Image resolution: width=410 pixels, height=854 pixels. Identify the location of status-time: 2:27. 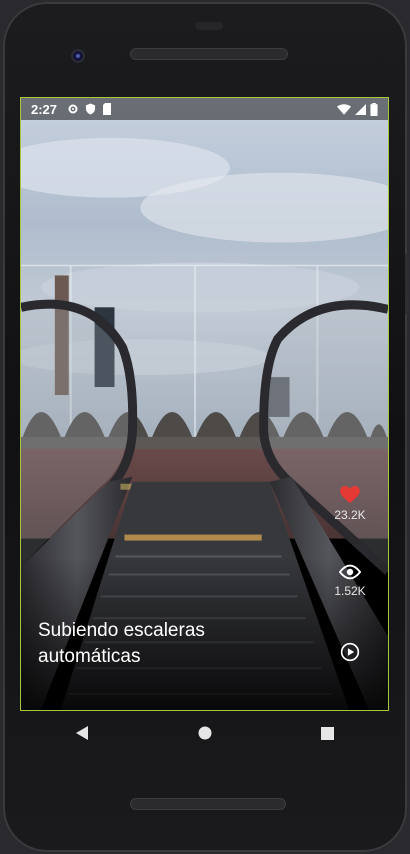
(44, 109).